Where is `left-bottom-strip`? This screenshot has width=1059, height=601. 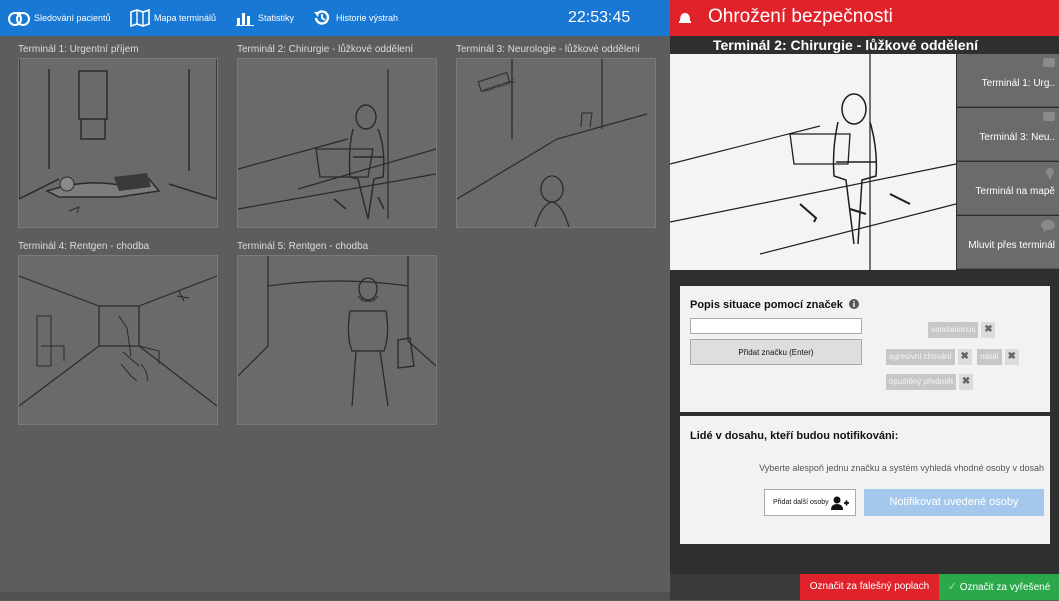
left-bottom-strip is located at coordinates (335, 596).